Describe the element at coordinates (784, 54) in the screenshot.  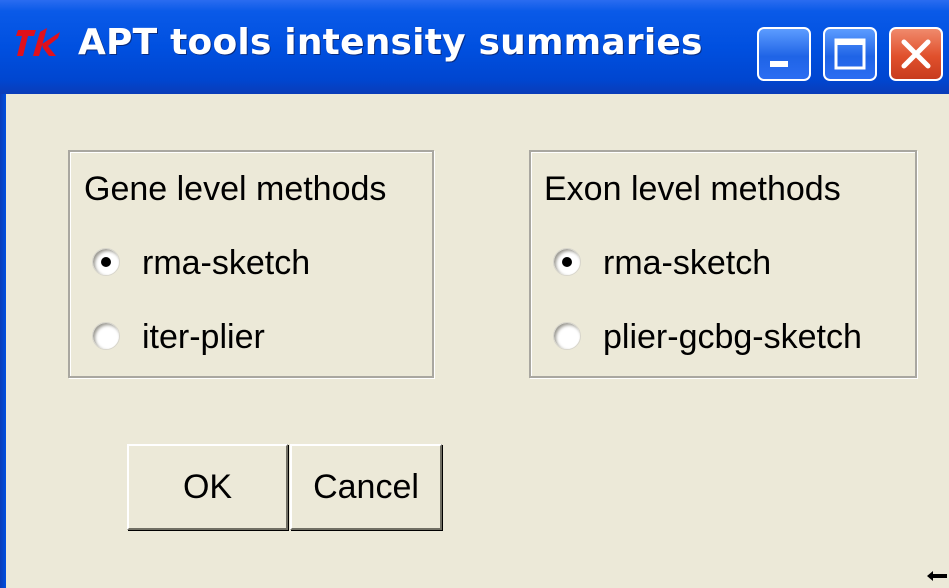
I see `minimize-button` at that location.